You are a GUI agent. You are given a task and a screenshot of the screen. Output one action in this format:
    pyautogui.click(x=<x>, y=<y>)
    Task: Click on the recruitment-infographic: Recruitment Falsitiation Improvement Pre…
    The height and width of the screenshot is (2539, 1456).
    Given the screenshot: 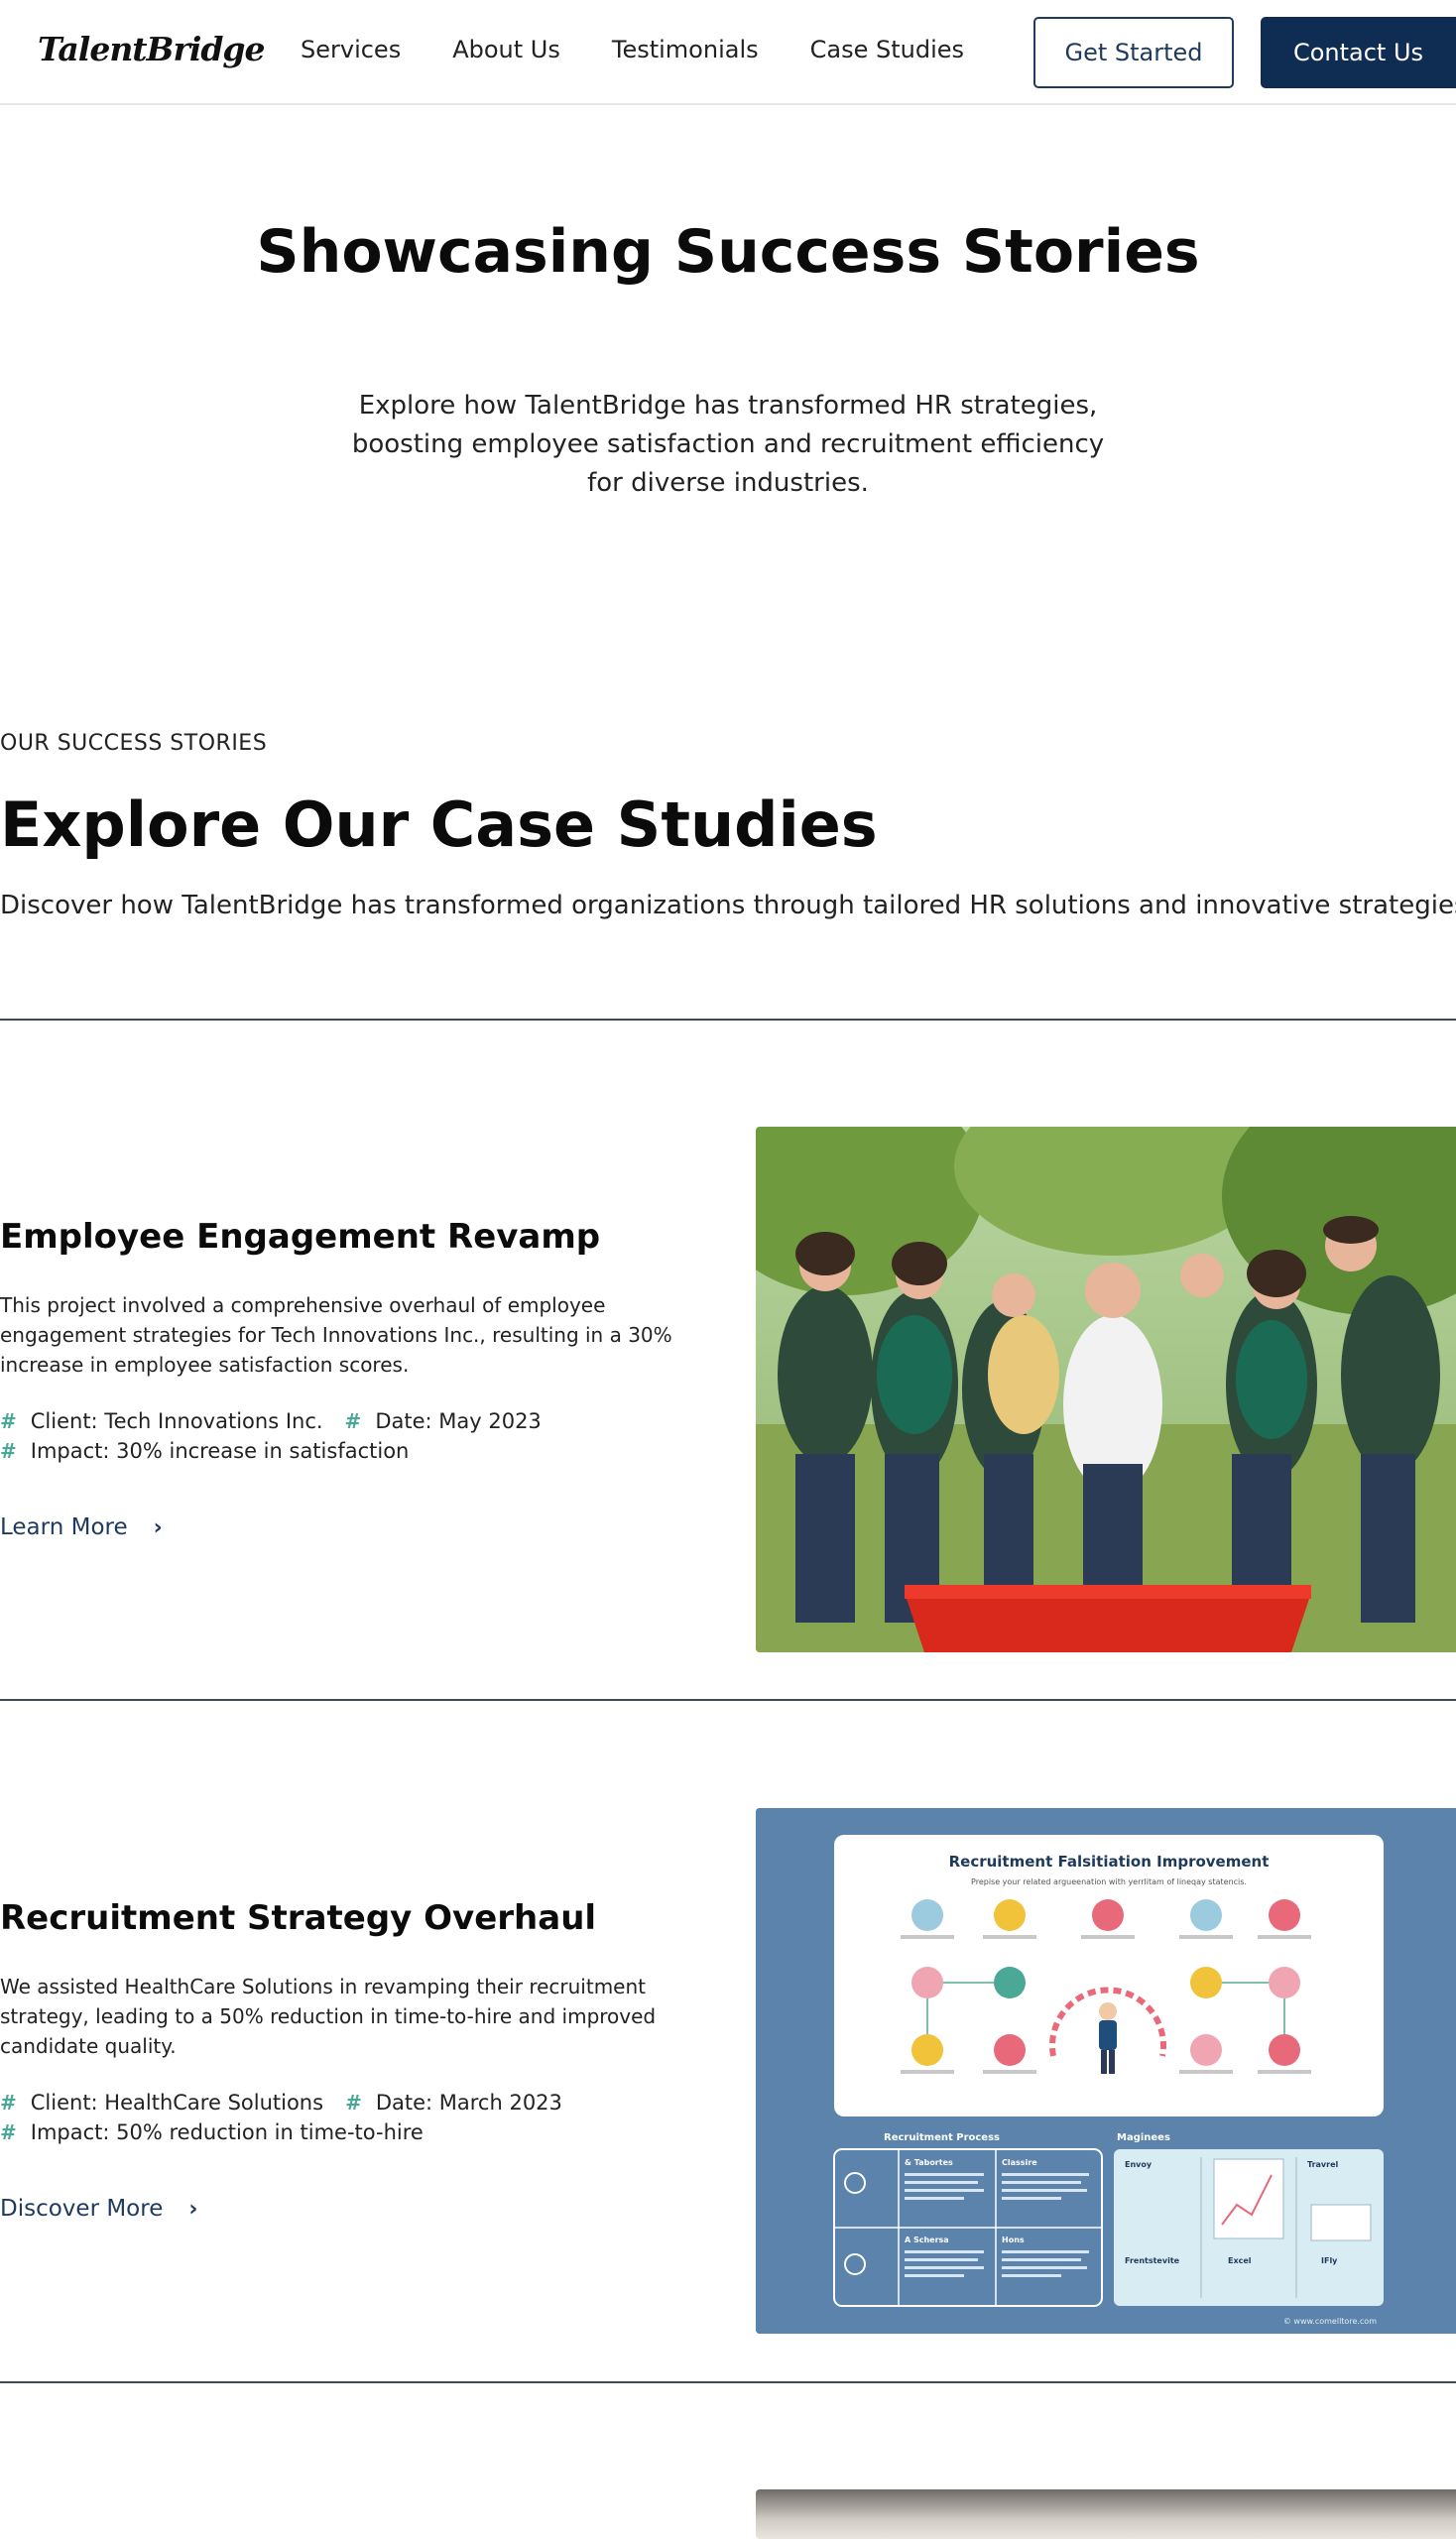 What is the action you would take?
    pyautogui.click(x=1106, y=2071)
    